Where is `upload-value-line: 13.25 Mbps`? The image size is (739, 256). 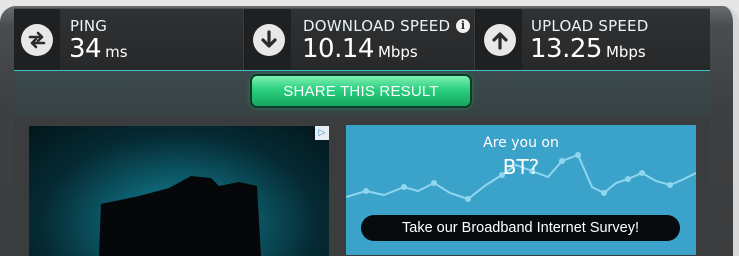 upload-value-line: 13.25 Mbps is located at coordinates (588, 49).